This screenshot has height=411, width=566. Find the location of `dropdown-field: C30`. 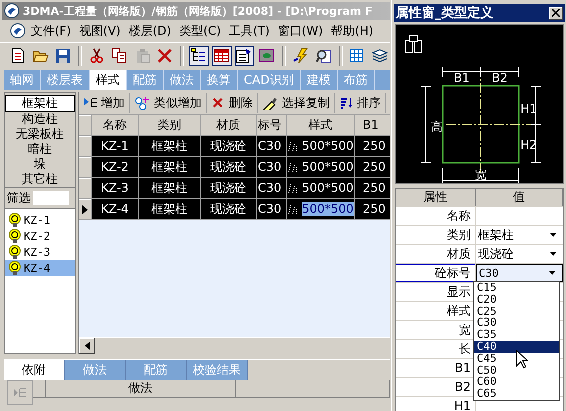

dropdown-field: C30 is located at coordinates (519, 273).